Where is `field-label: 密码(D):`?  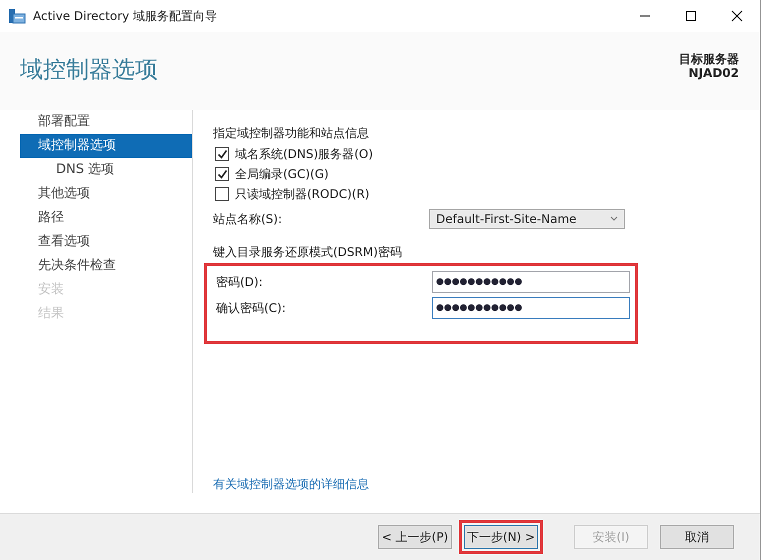 field-label: 密码(D): is located at coordinates (240, 282).